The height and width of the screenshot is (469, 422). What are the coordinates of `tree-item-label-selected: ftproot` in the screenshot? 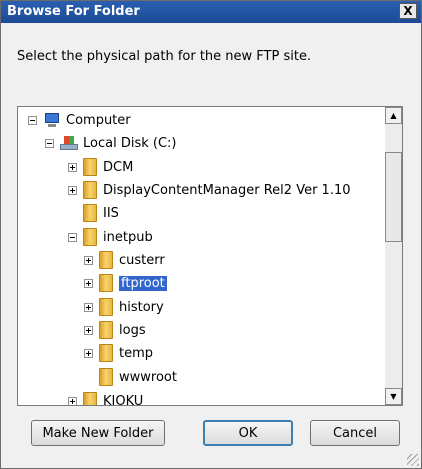 It's located at (143, 283).